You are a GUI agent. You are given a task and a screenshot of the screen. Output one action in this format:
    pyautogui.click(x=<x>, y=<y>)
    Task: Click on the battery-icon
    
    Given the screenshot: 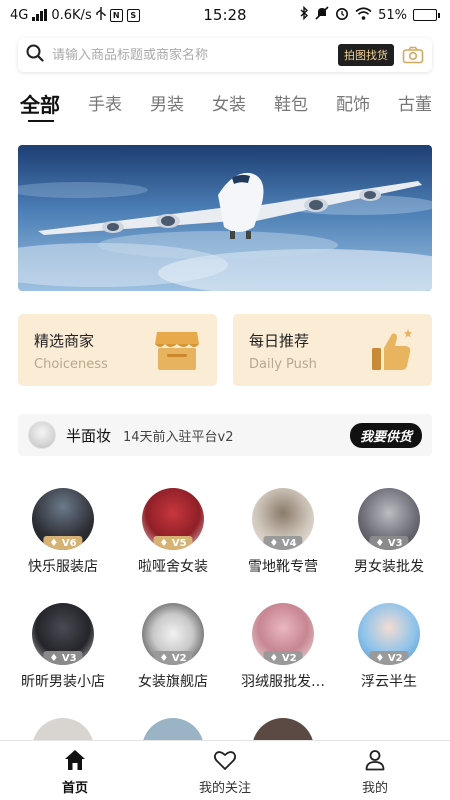 What is the action you would take?
    pyautogui.click(x=426, y=15)
    